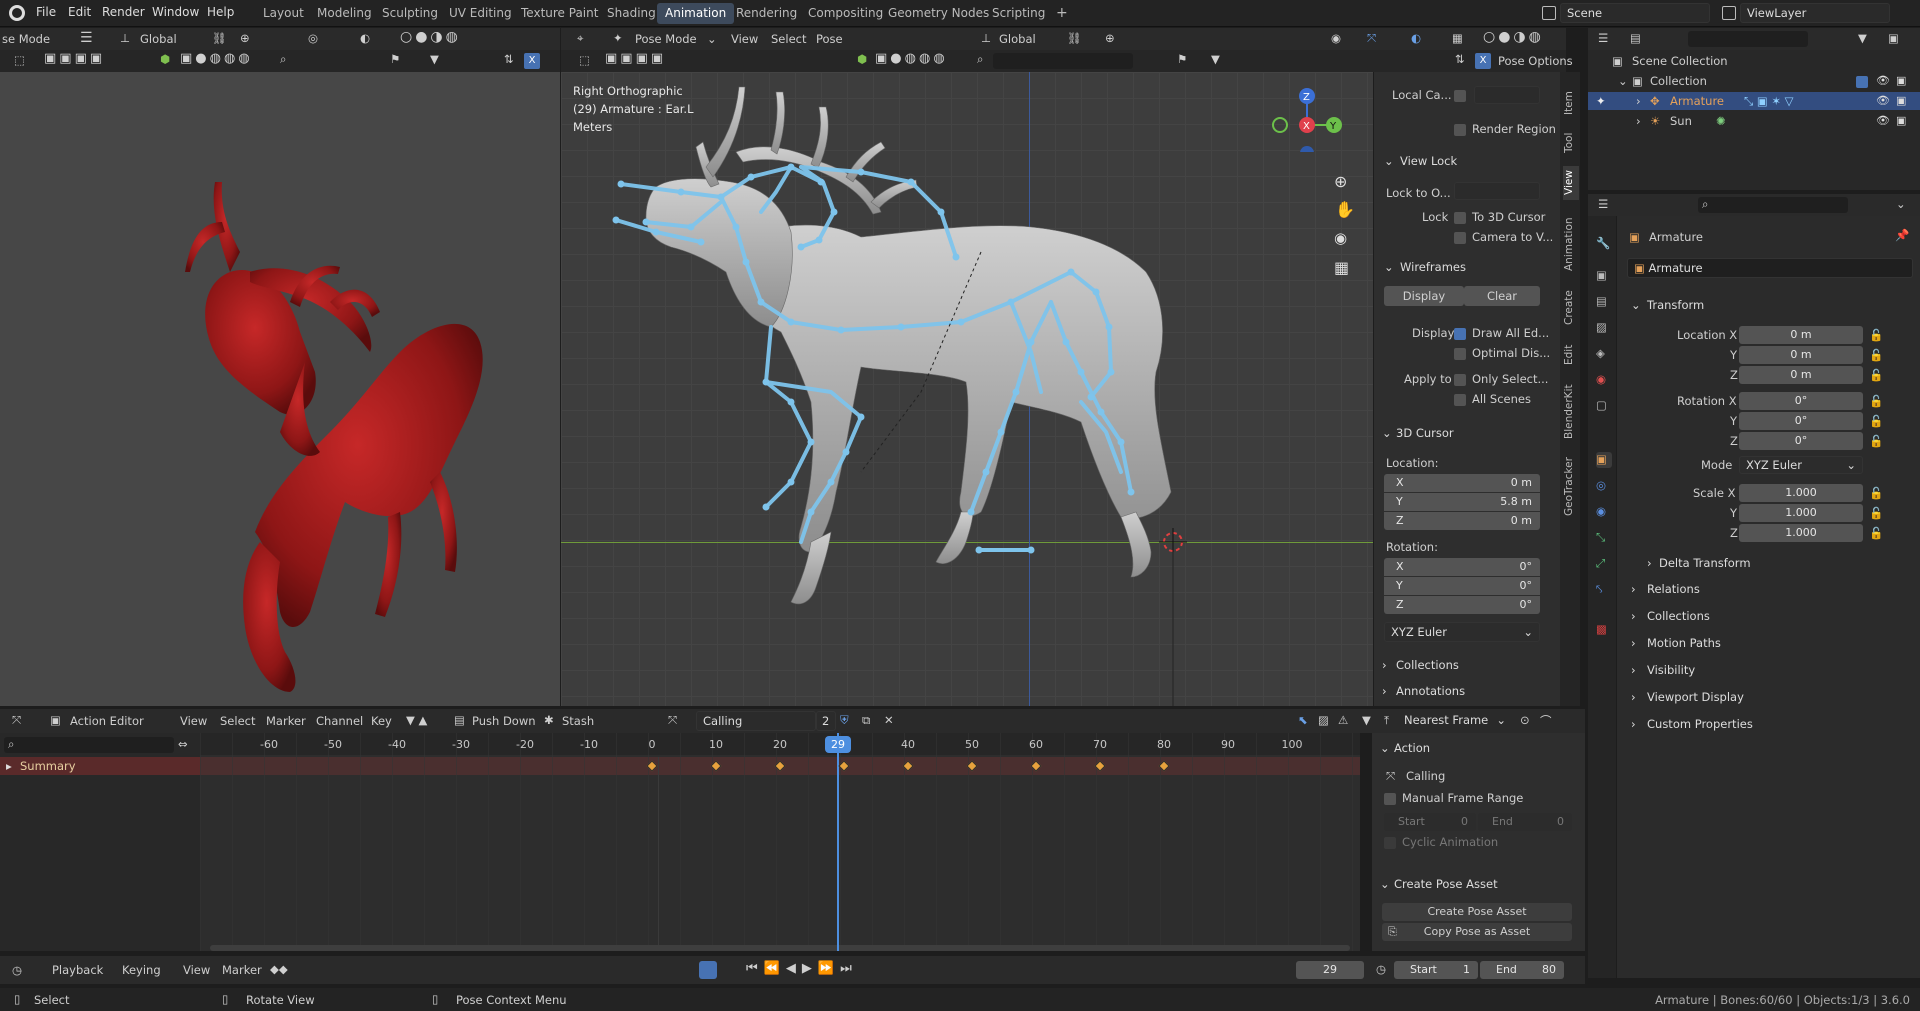 This screenshot has width=1920, height=1011. What do you see at coordinates (1454, 721) in the screenshot?
I see `snap-dropdown: Nearest Frame ⌄` at bounding box center [1454, 721].